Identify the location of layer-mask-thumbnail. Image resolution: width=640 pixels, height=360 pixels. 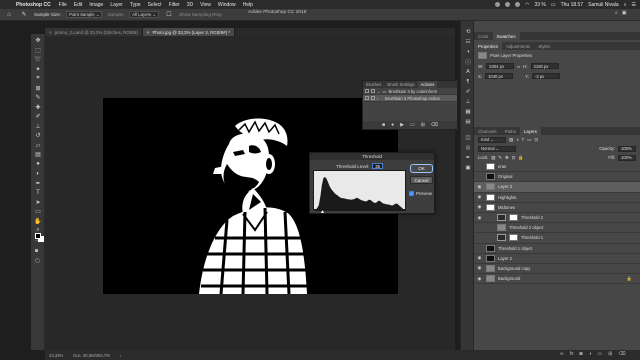
(513, 218).